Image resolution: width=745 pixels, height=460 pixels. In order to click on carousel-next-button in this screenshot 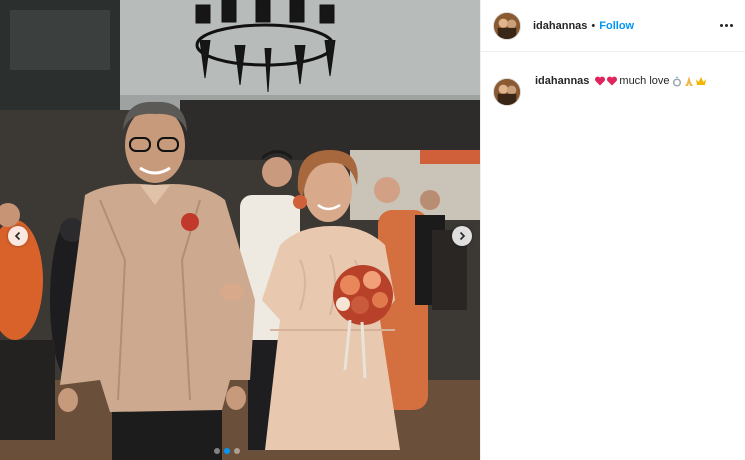, I will do `click(462, 236)`.